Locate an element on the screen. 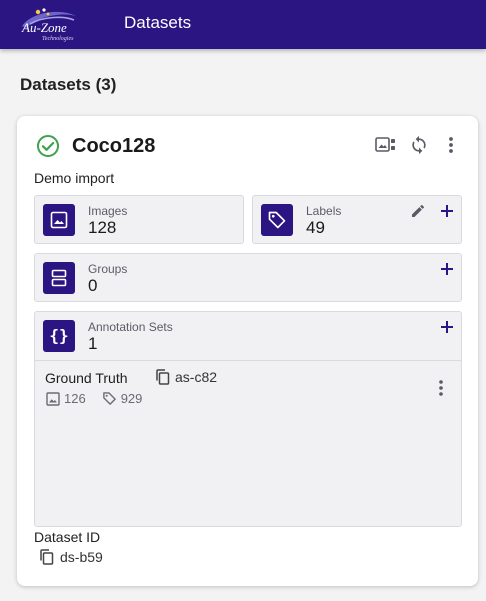  copy-dataset-id-button: ds-b59 is located at coordinates (71, 557).